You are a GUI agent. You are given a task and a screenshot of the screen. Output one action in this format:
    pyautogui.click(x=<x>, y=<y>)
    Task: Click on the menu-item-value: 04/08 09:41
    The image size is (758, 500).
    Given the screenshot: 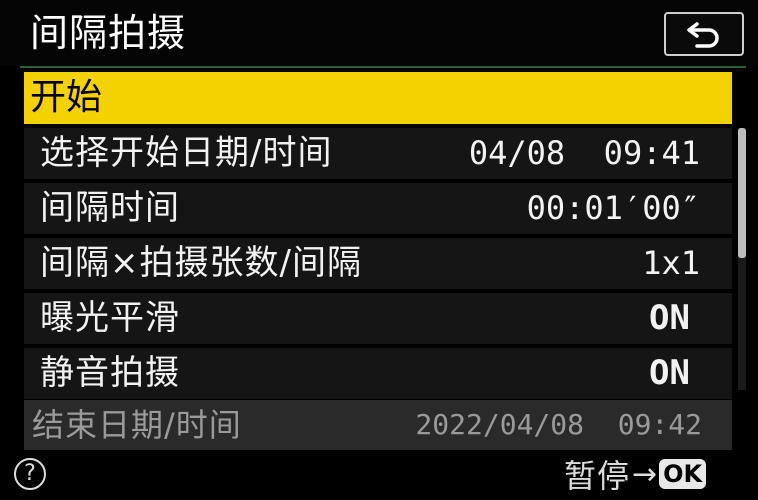 What is the action you would take?
    pyautogui.click(x=584, y=153)
    